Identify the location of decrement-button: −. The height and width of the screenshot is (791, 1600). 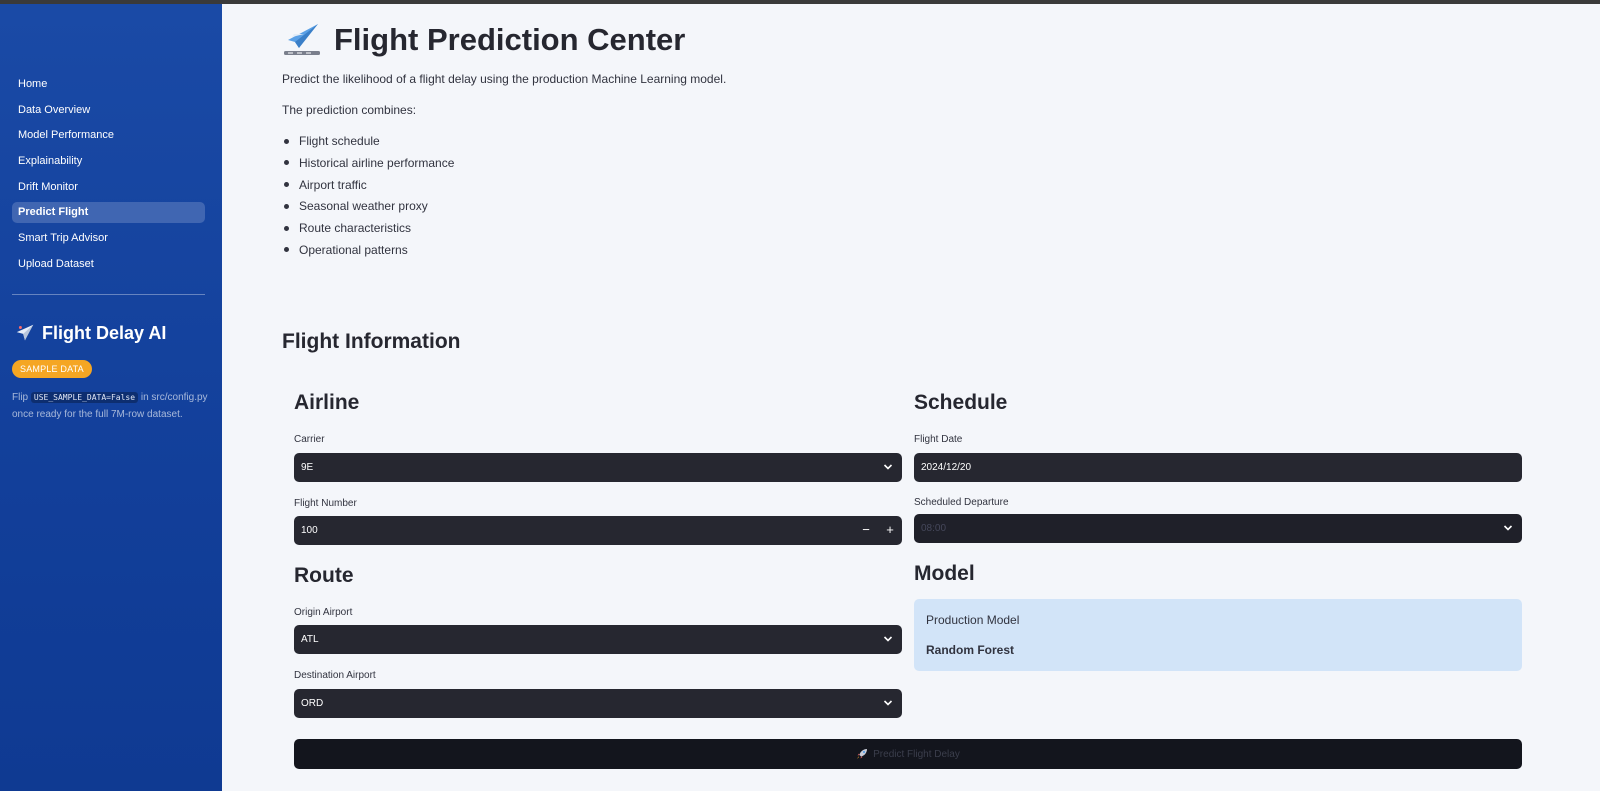
(866, 530).